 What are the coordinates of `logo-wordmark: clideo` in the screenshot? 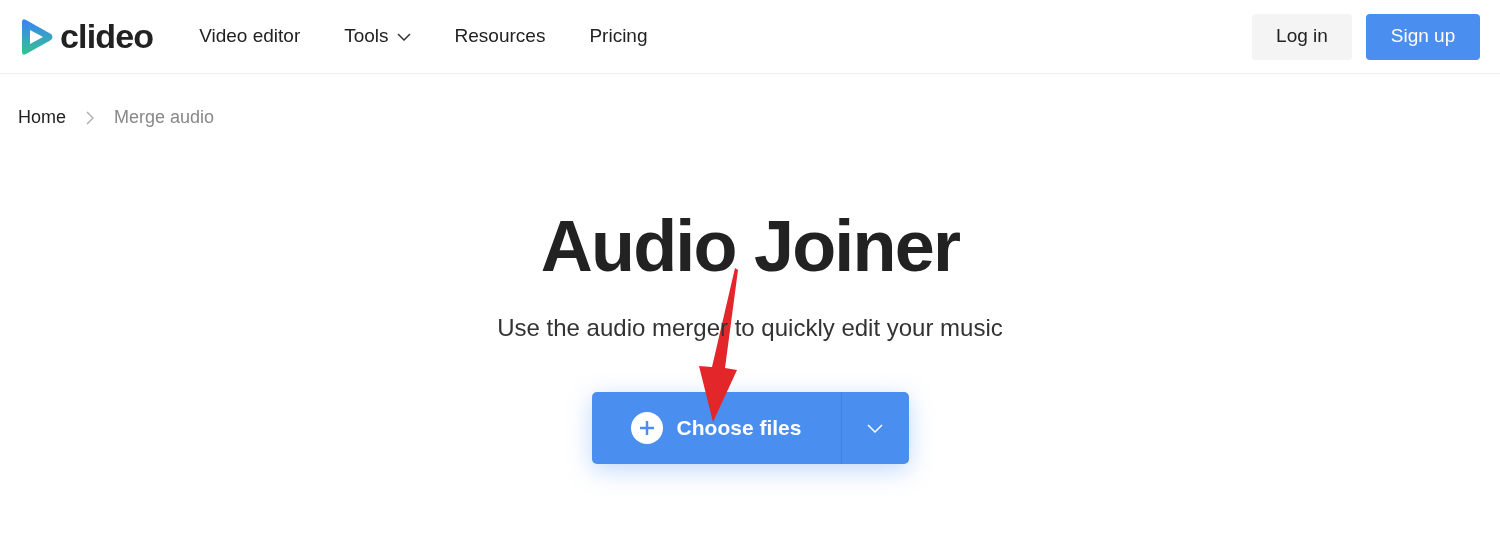 It's located at (107, 36).